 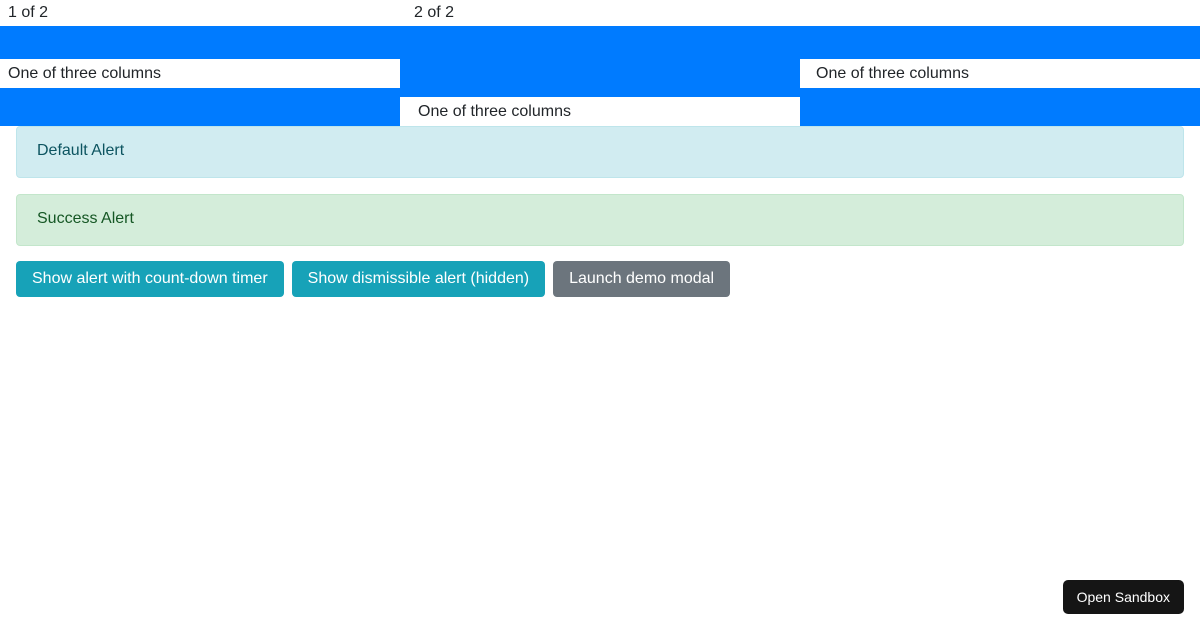 I want to click on show-countdown-alert-button: Show alert with count-down timer, so click(x=150, y=279).